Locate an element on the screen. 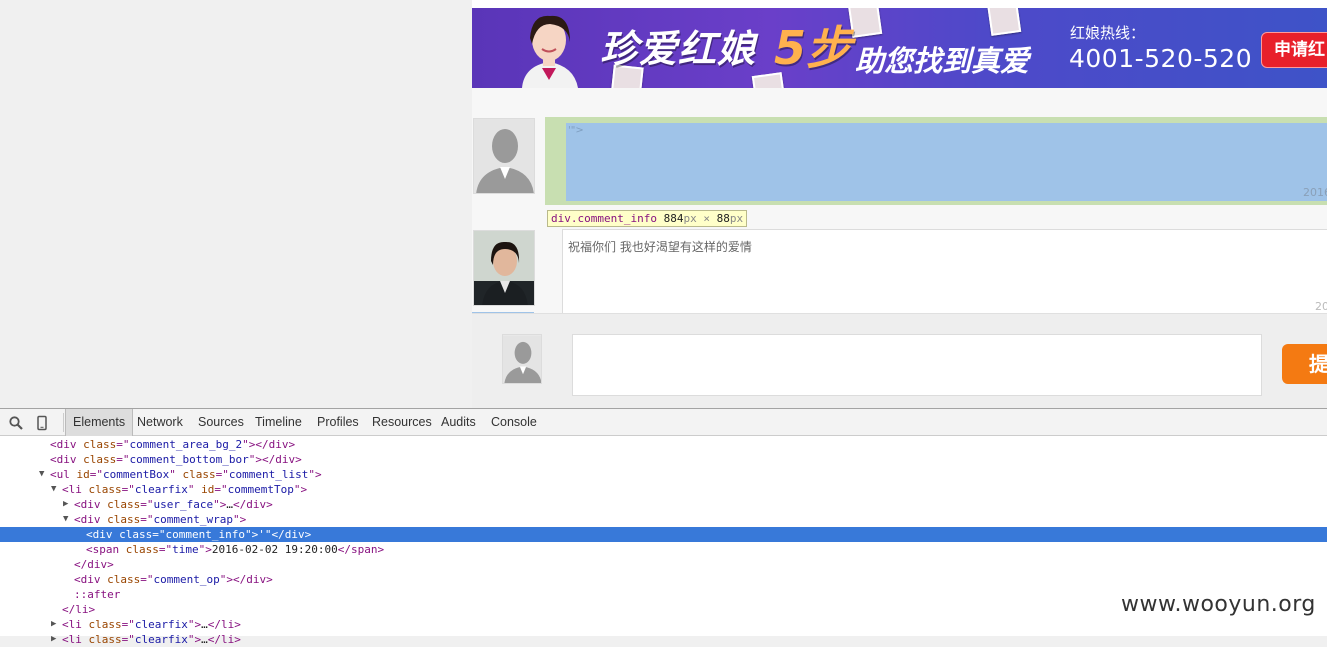 The image size is (1327, 647). comment-form: 提 is located at coordinates (899, 360).